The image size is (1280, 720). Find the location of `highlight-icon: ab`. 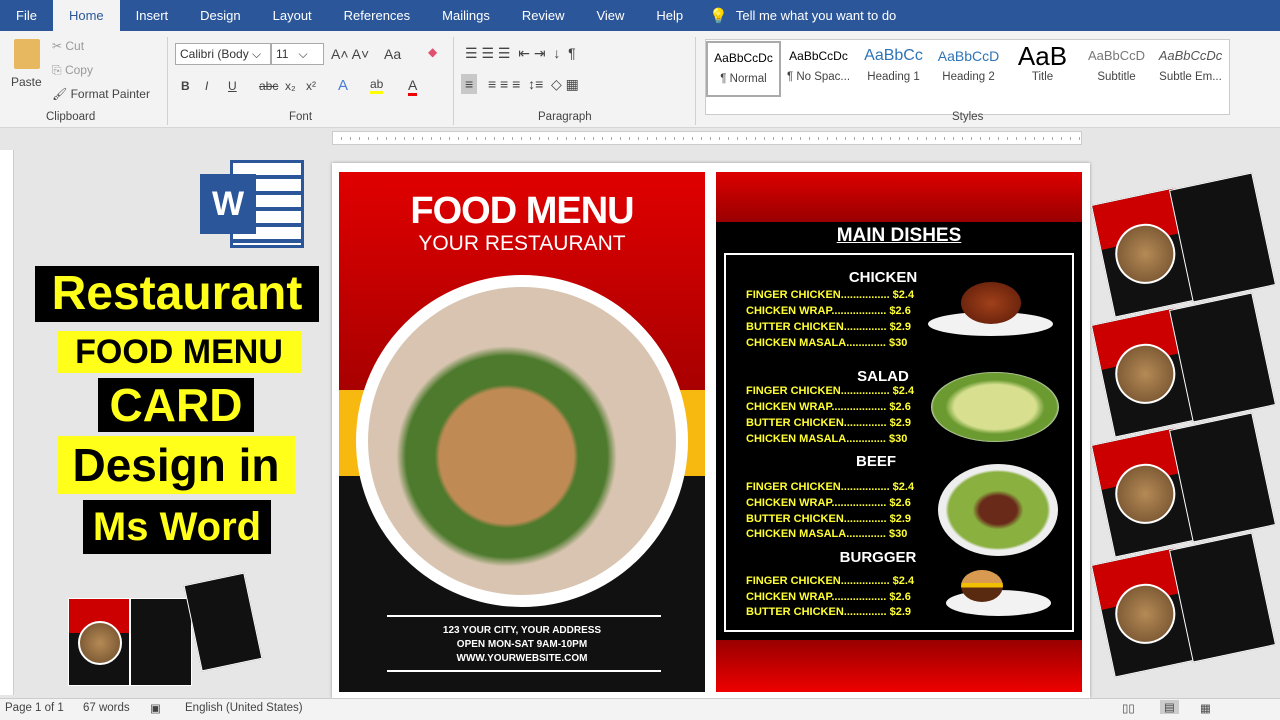

highlight-icon: ab is located at coordinates (377, 85).